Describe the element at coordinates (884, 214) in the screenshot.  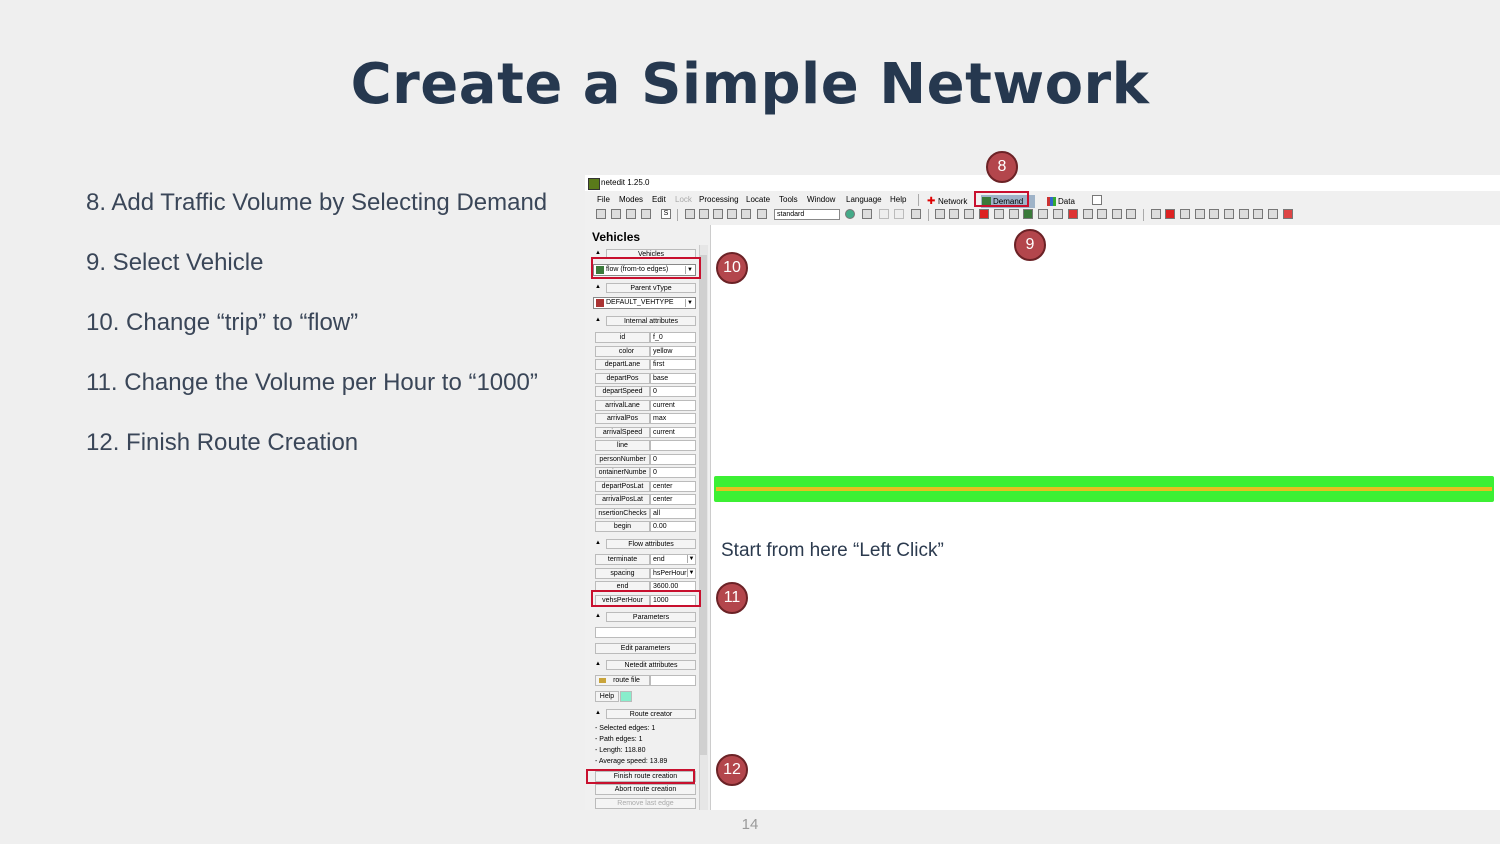
I see `undo-icon` at that location.